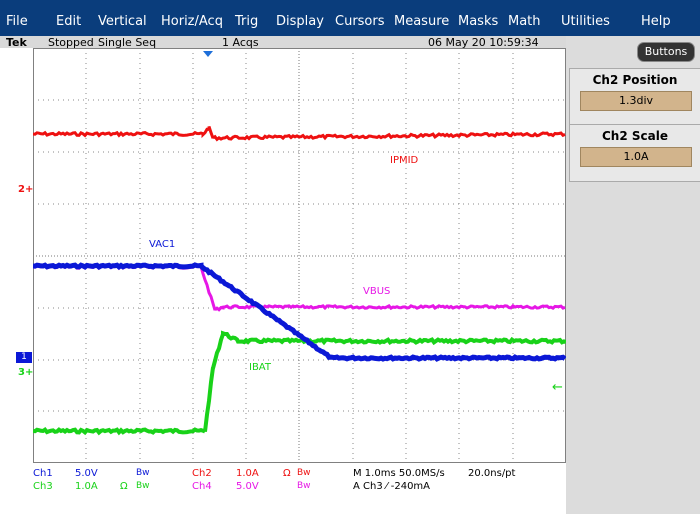  What do you see at coordinates (192, 18) in the screenshot?
I see `menu-horiz-acq: Horiz/Acq` at bounding box center [192, 18].